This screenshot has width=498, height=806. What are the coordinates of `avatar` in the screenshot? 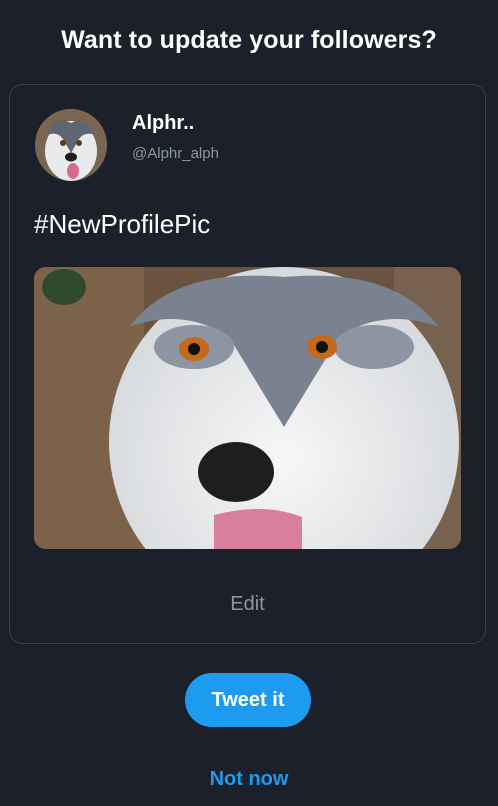 It's located at (71, 145).